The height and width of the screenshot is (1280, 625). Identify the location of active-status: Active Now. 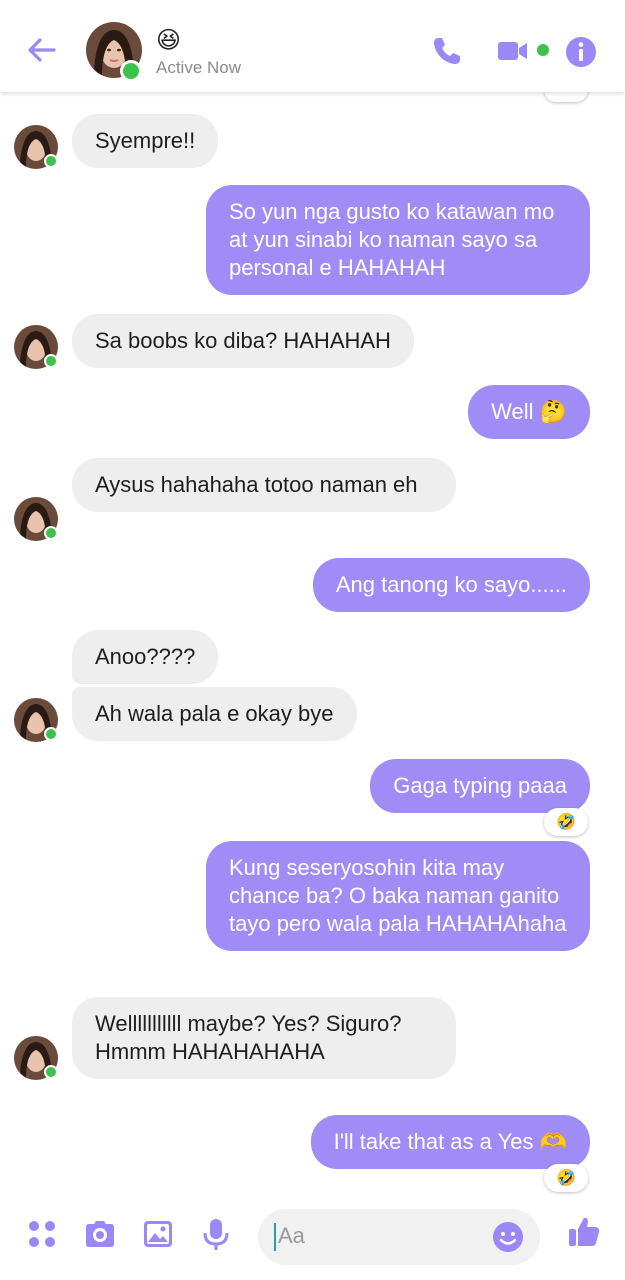
(199, 67).